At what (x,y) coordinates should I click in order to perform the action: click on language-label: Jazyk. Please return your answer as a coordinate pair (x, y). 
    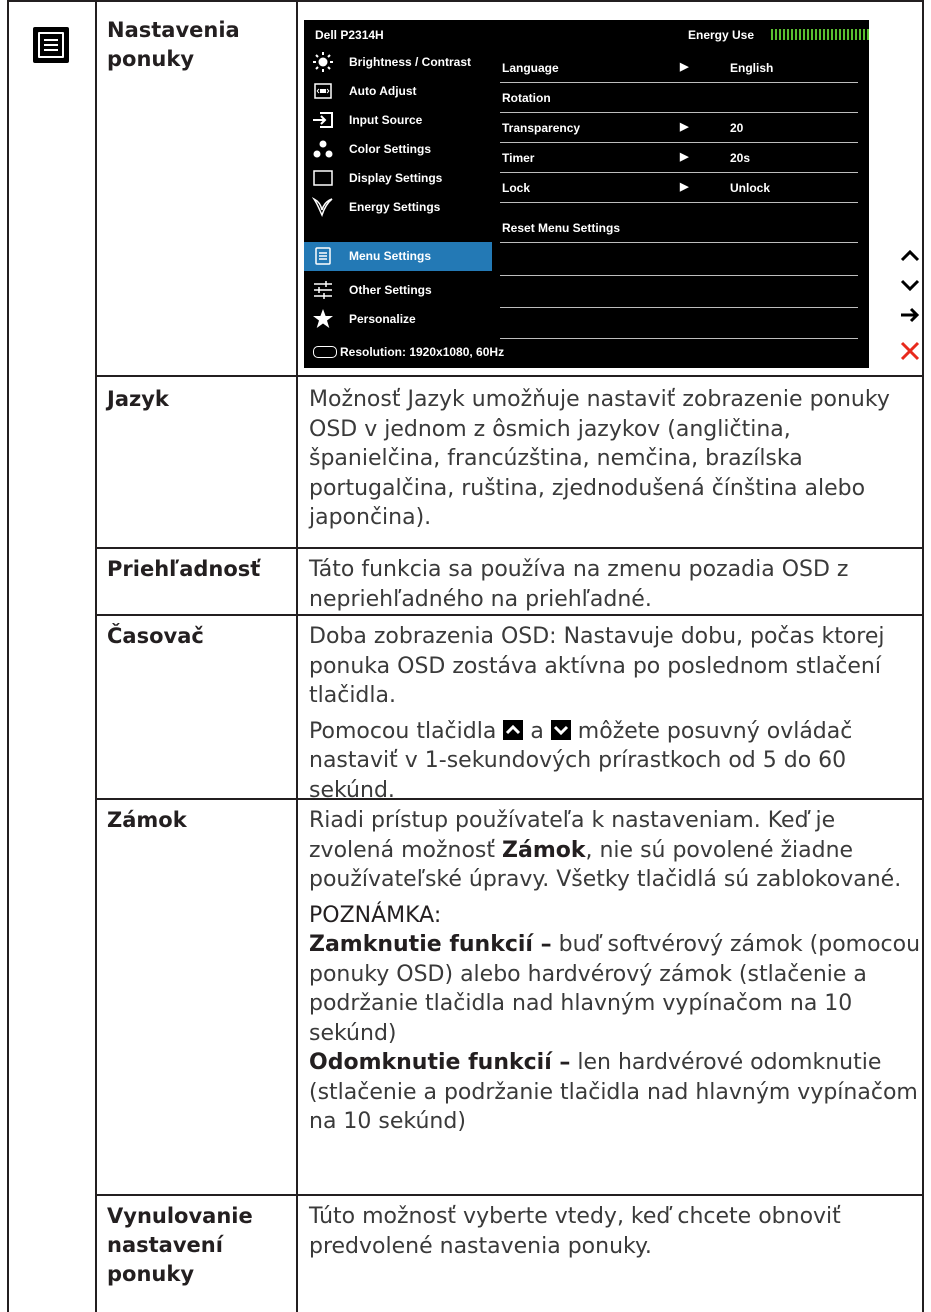
    Looking at the image, I should click on (138, 399).